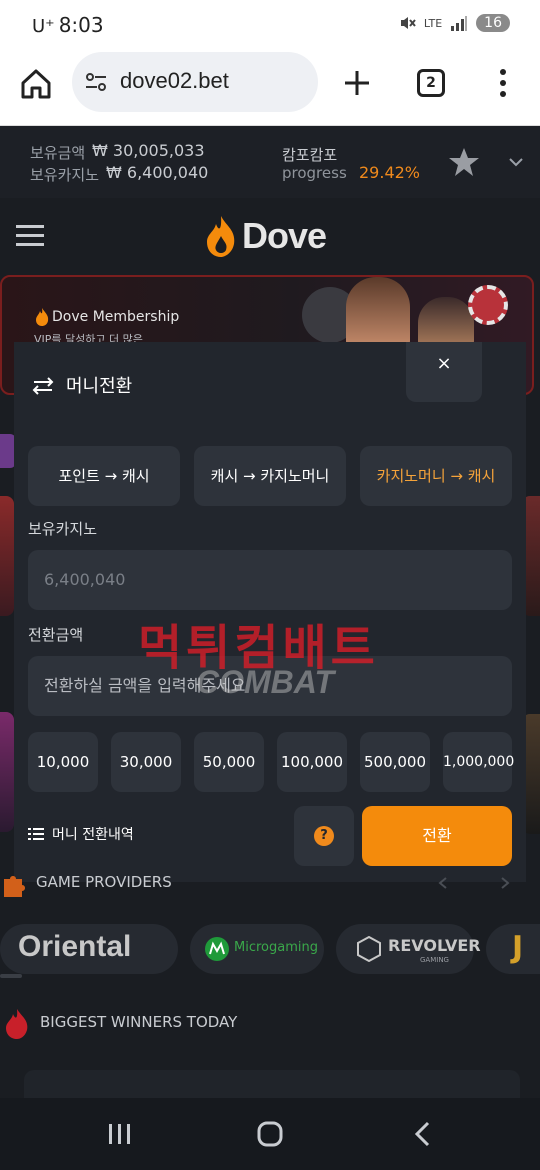 The image size is (540, 1170). Describe the element at coordinates (58, 153) in the screenshot. I see `held-amount-label: 보유금액` at that location.